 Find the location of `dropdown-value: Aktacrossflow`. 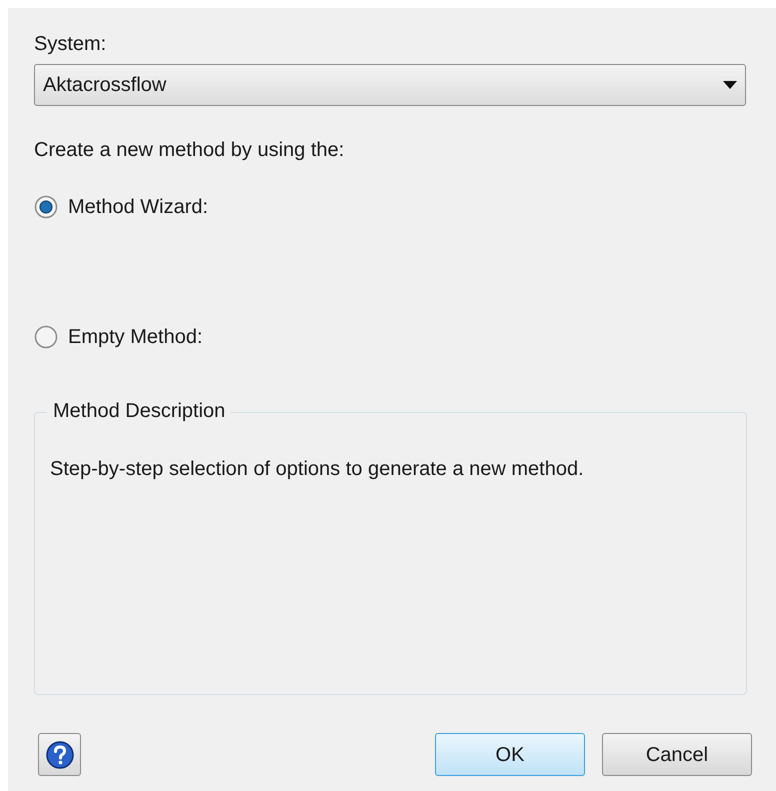

dropdown-value: Aktacrossflow is located at coordinates (104, 85).